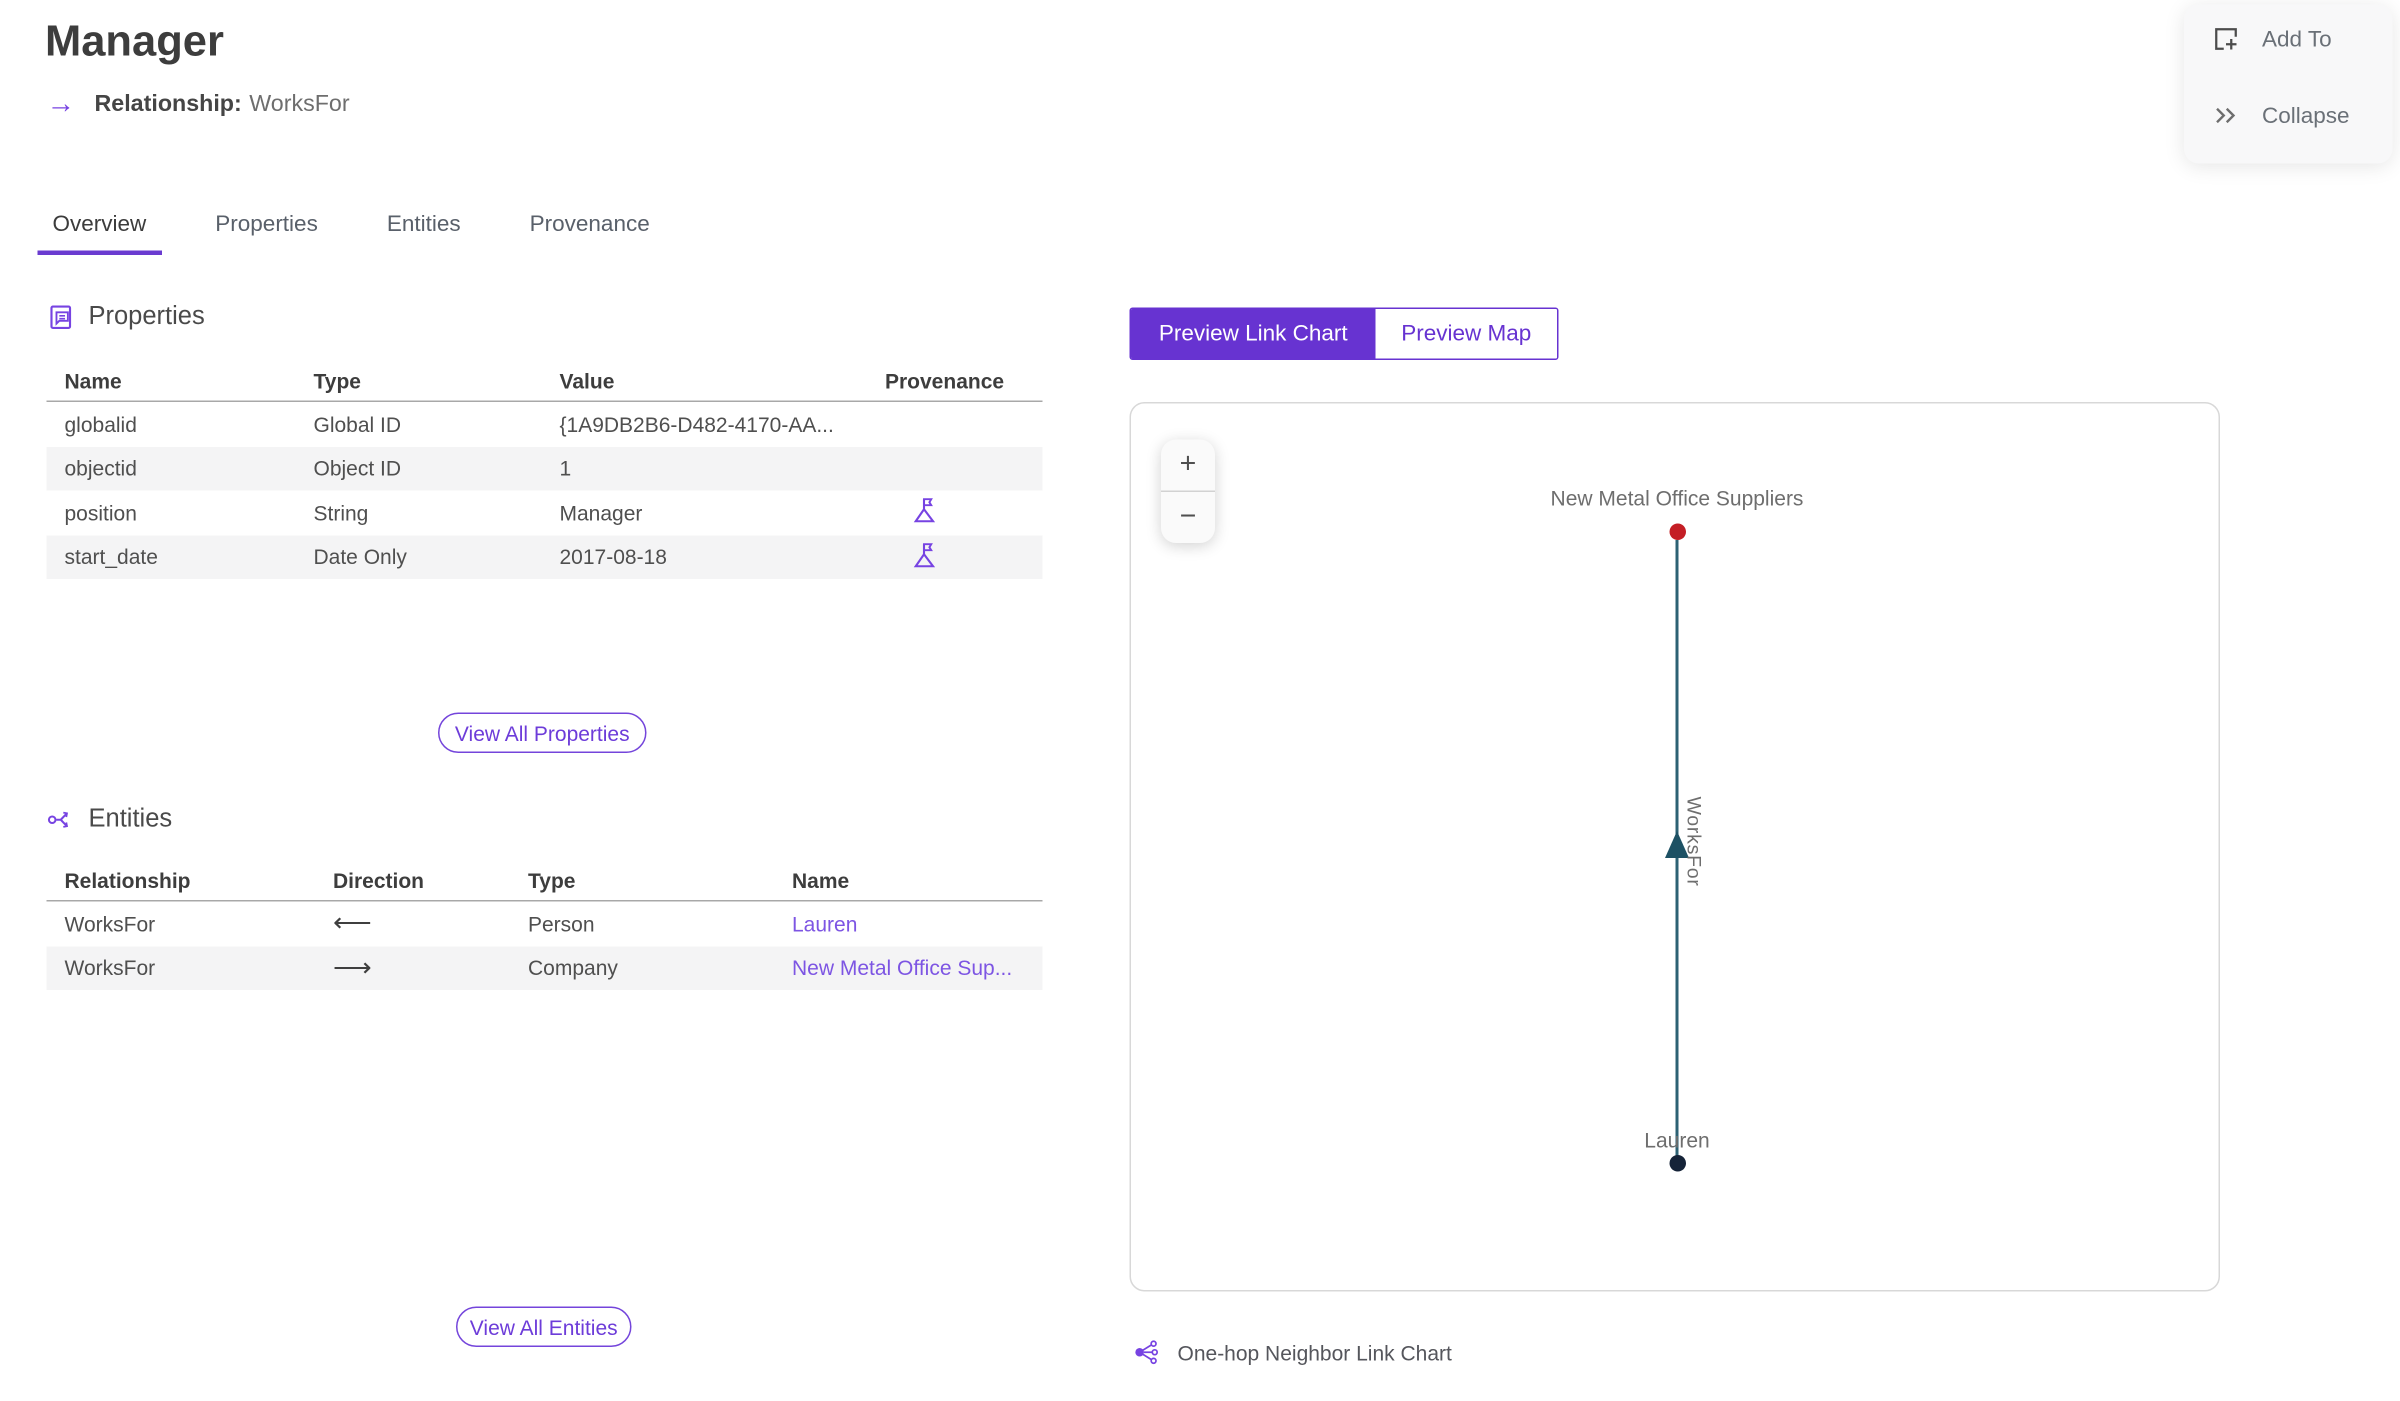 This screenshot has height=1401, width=2400. Describe the element at coordinates (2306, 115) in the screenshot. I see `collapse-label: Collapse` at that location.